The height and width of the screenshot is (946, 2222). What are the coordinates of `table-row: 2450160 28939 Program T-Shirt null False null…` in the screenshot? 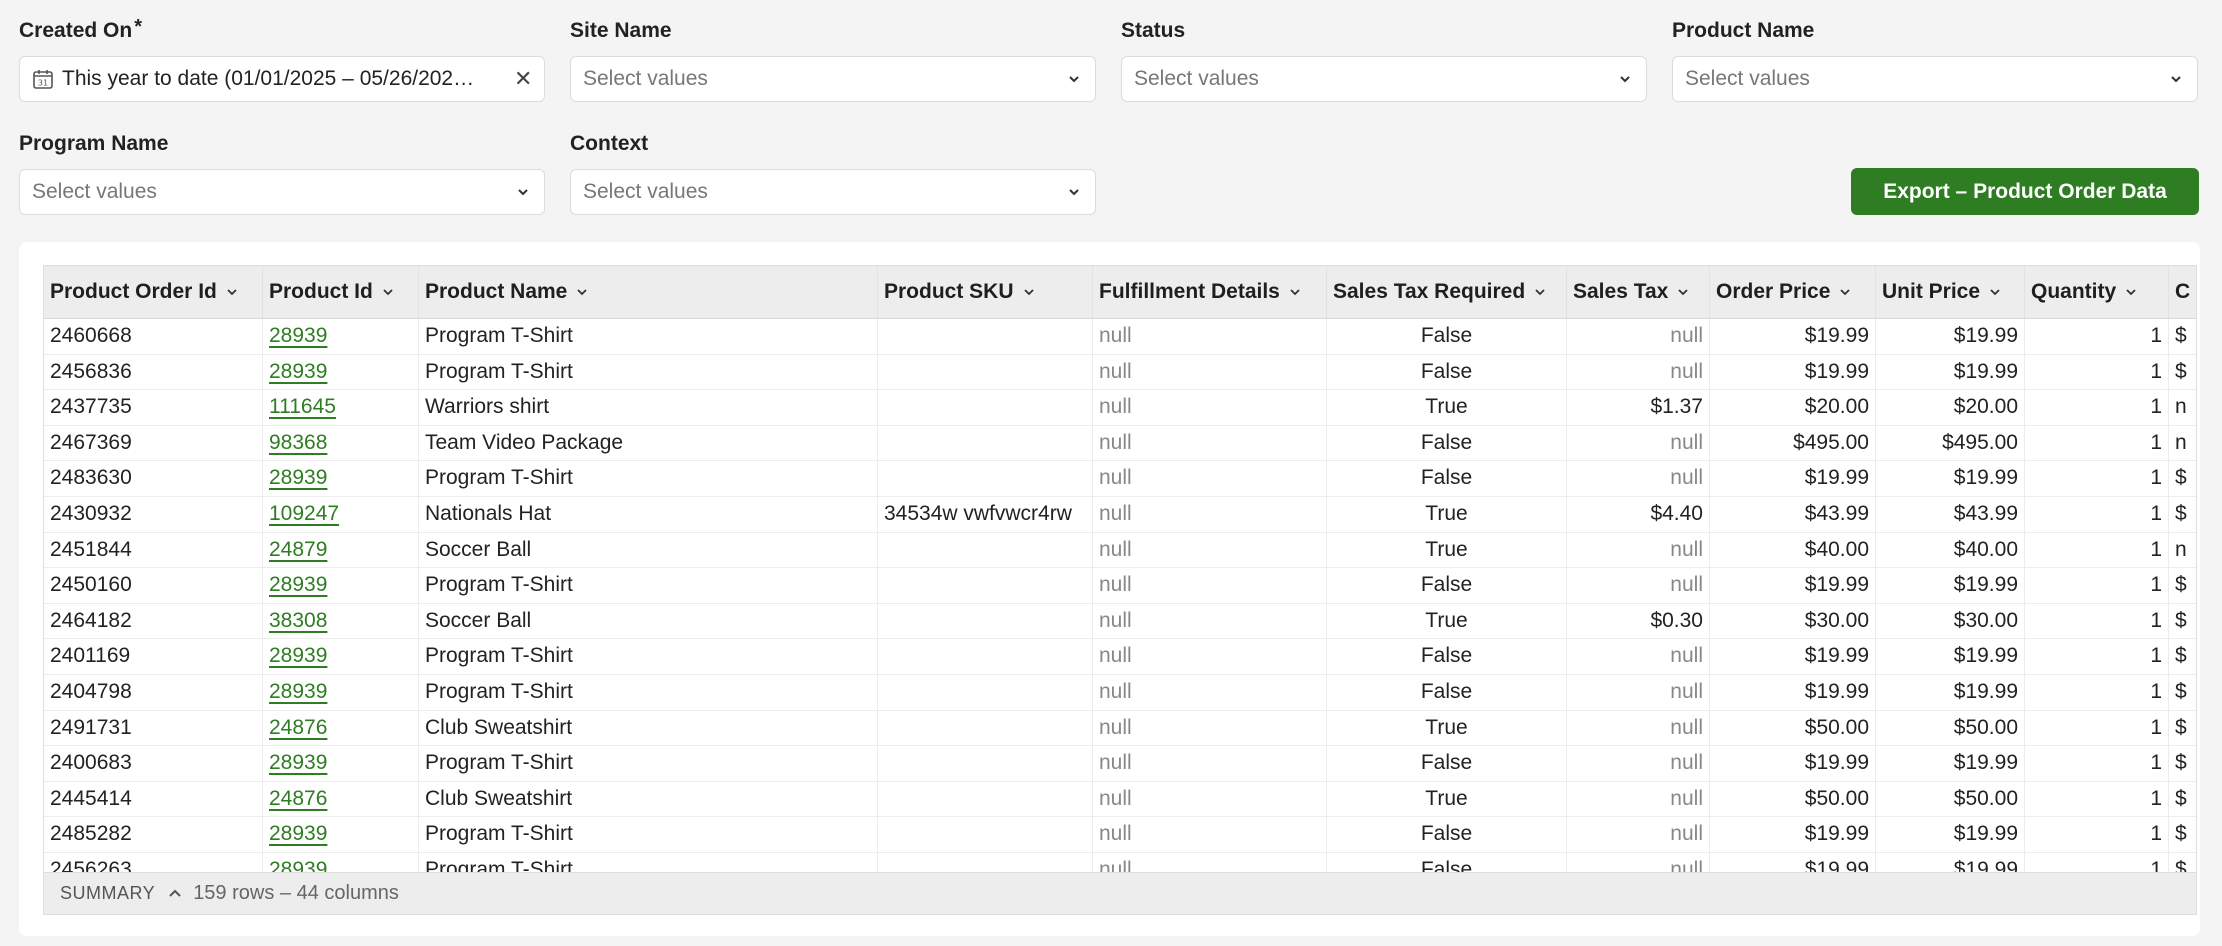 It's located at (1120, 586).